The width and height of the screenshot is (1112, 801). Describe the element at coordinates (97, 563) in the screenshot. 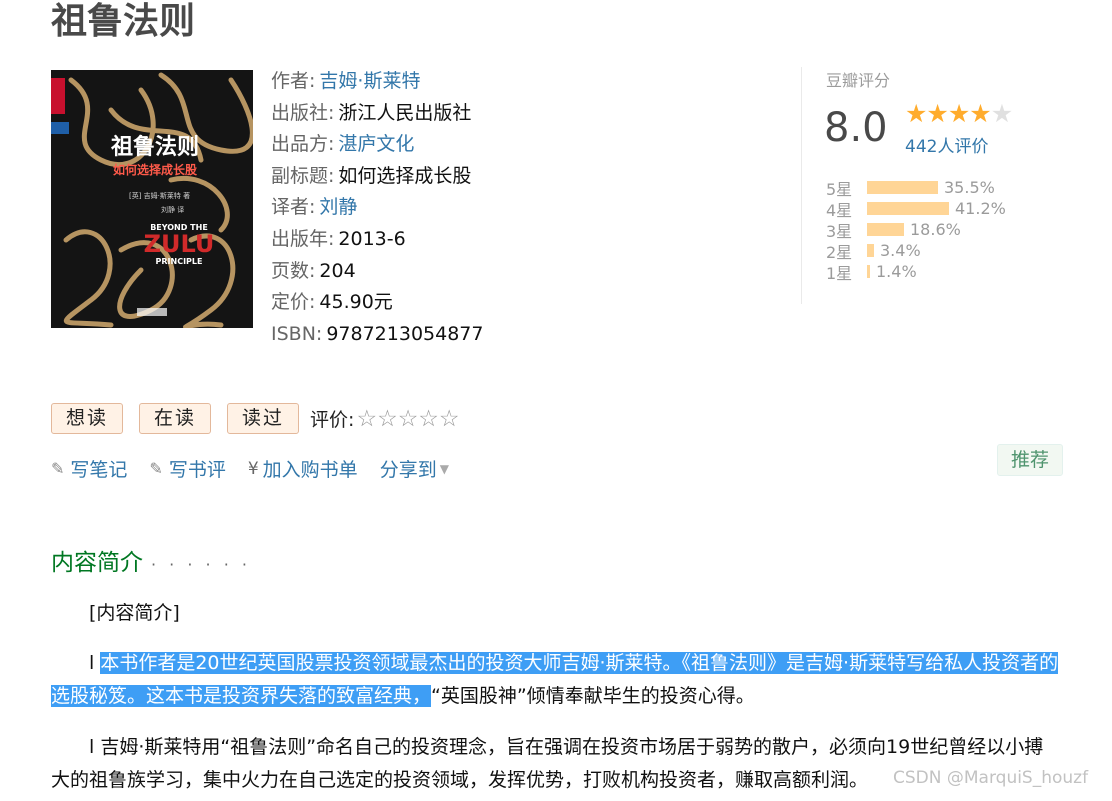

I see `intro-title: 内容简介` at that location.